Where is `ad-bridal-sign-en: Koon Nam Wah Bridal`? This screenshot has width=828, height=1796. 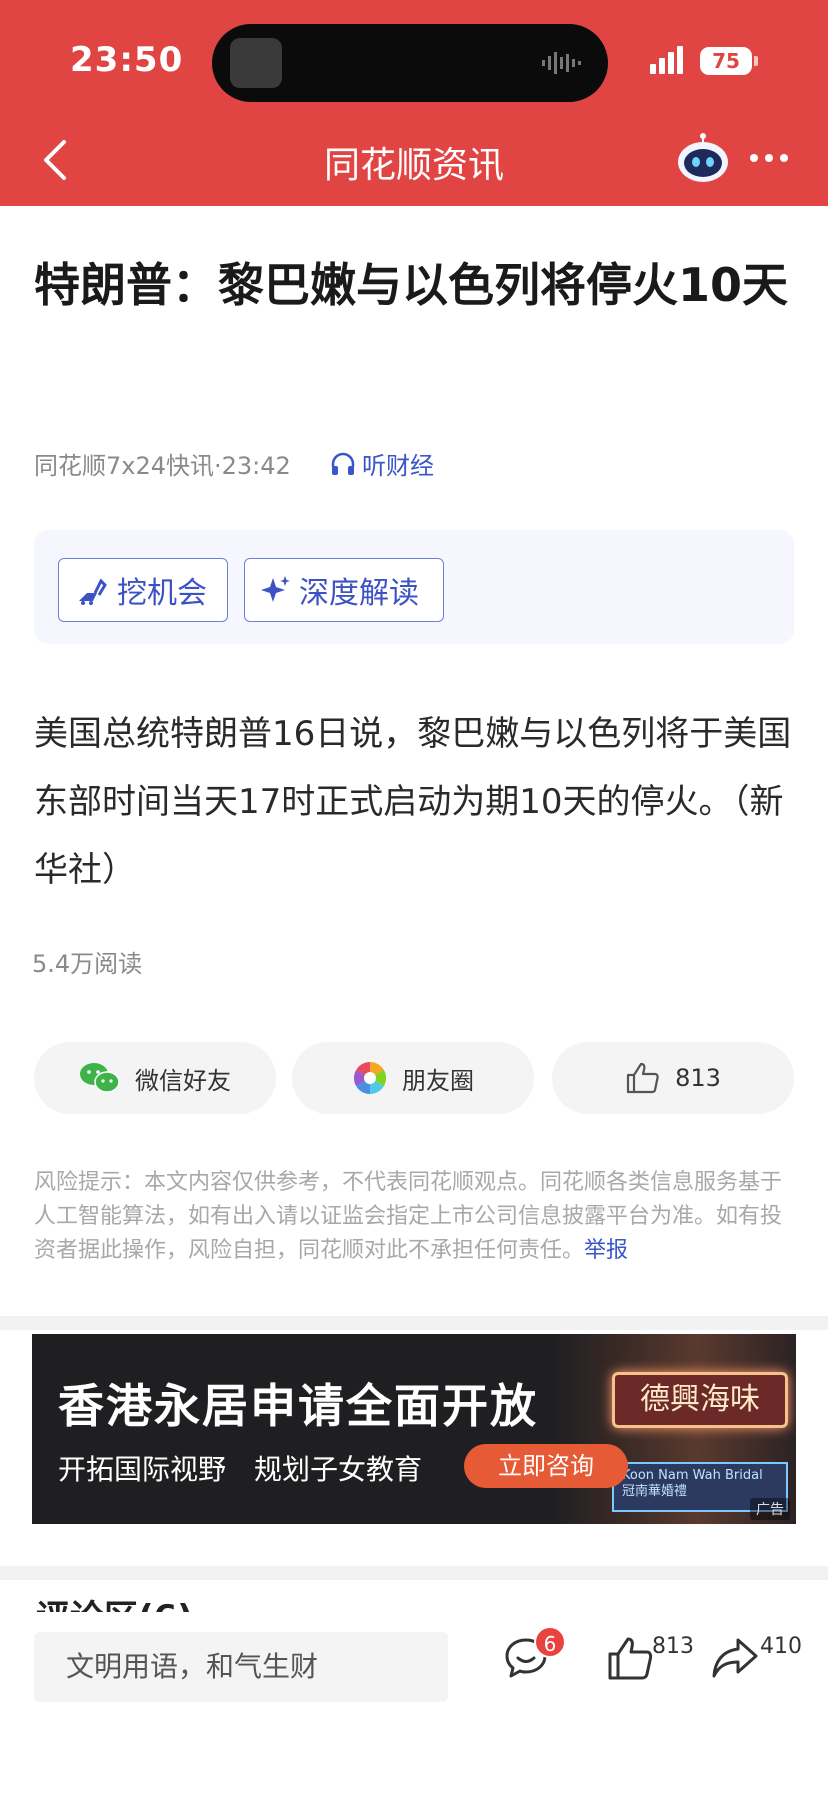 ad-bridal-sign-en: Koon Nam Wah Bridal is located at coordinates (692, 1475).